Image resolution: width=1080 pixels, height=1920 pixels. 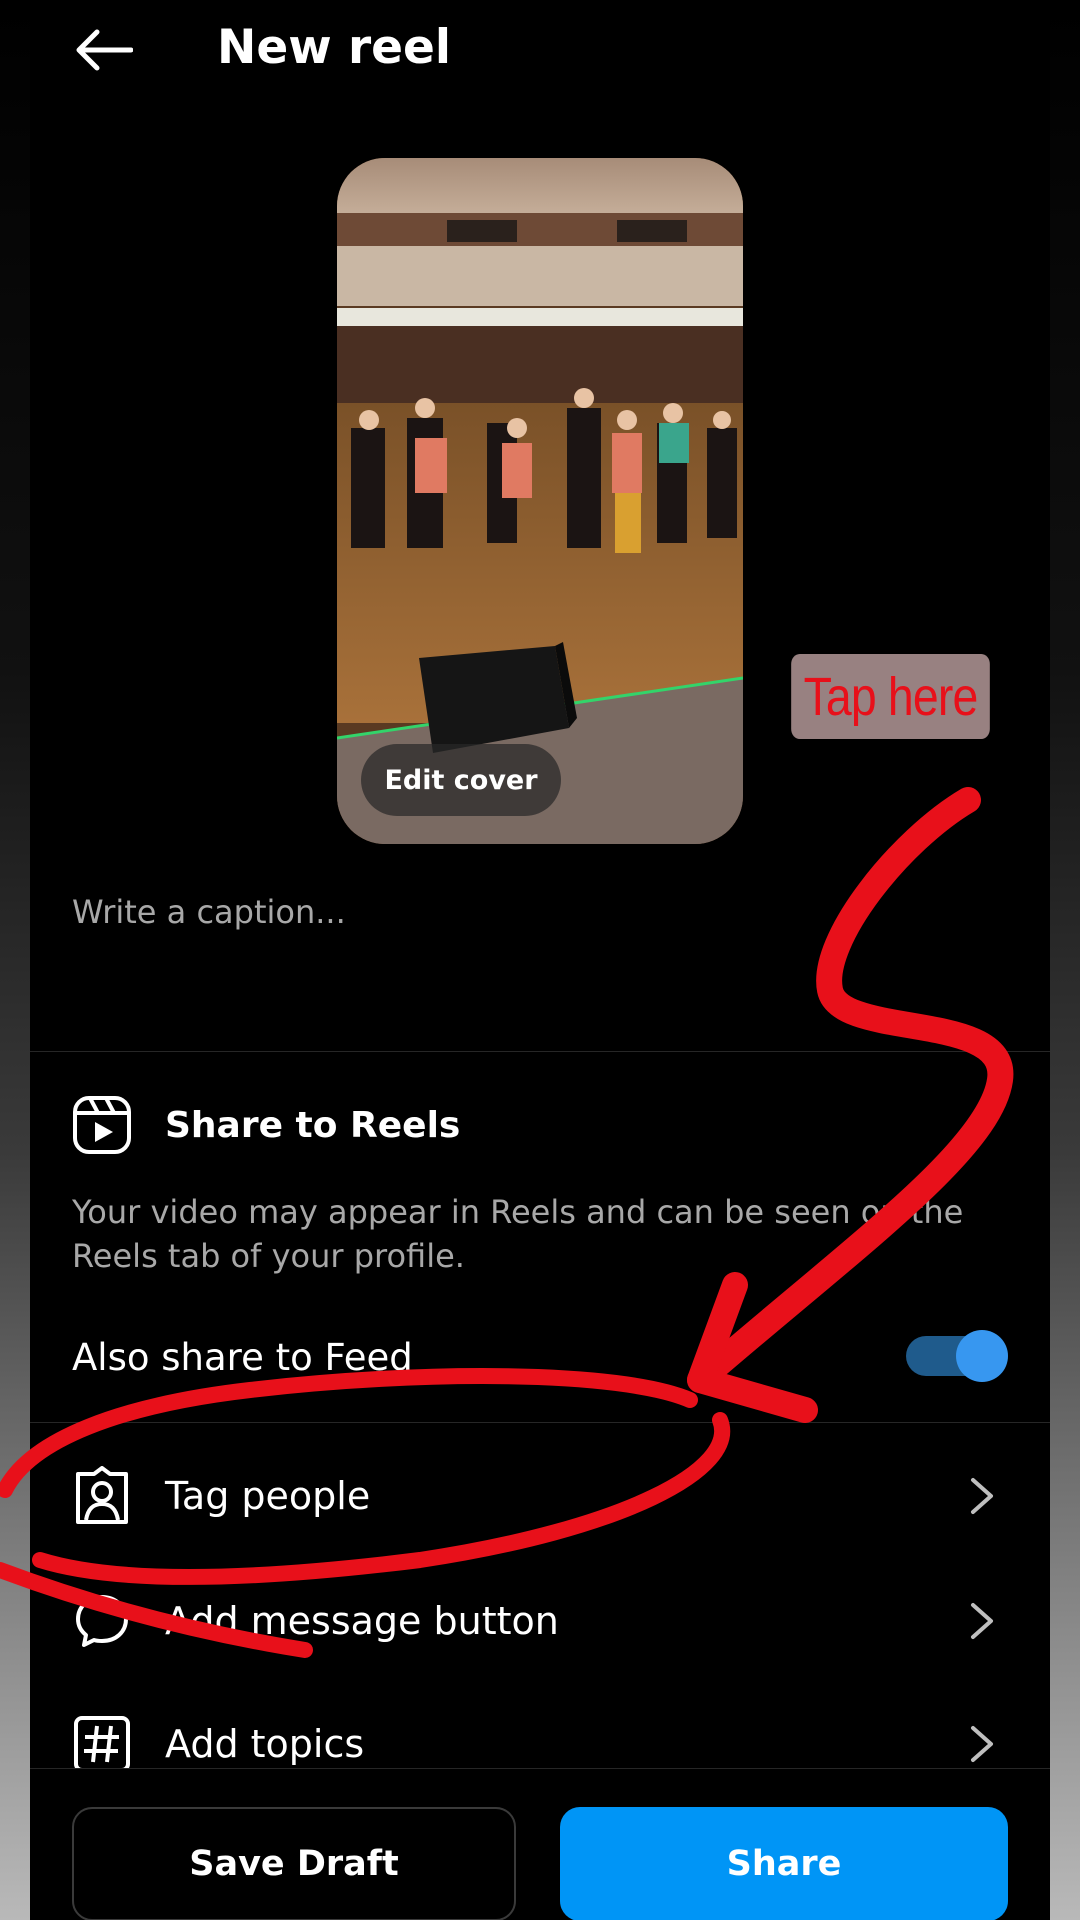 What do you see at coordinates (268, 1496) in the screenshot?
I see `tag-people-label: Tag people` at bounding box center [268, 1496].